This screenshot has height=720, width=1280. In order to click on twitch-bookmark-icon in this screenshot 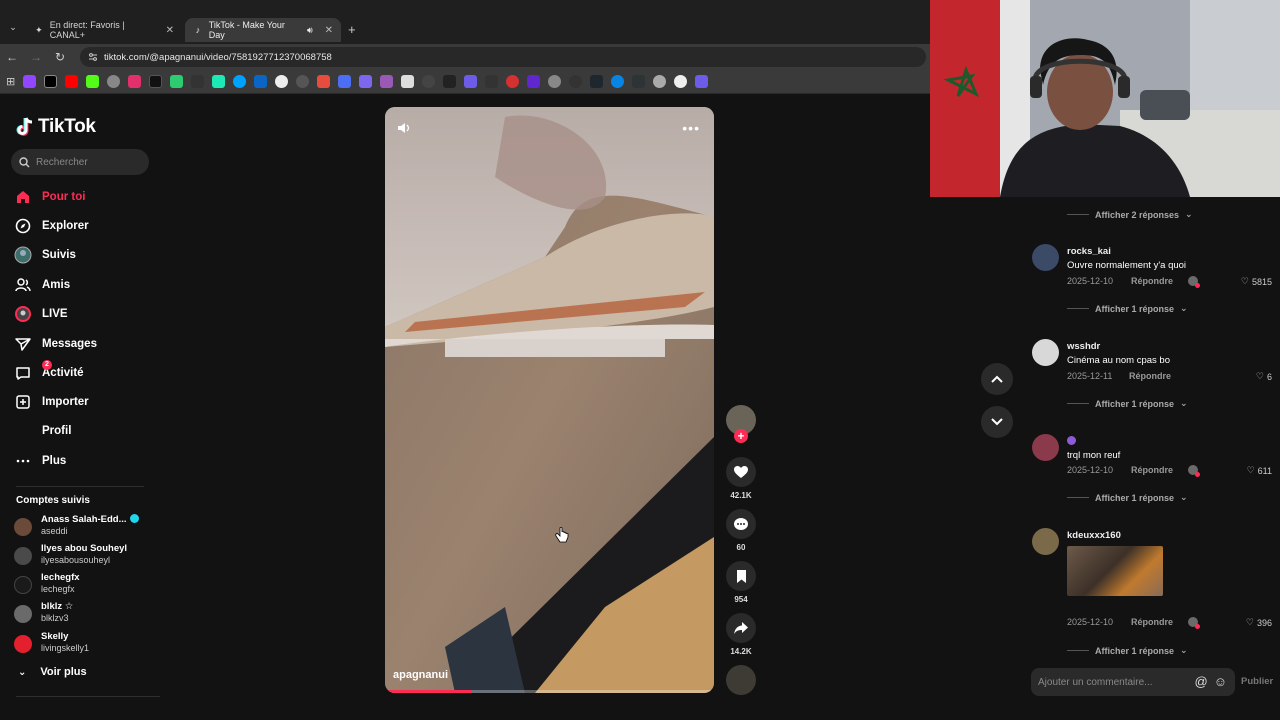, I will do `click(30, 81)`.